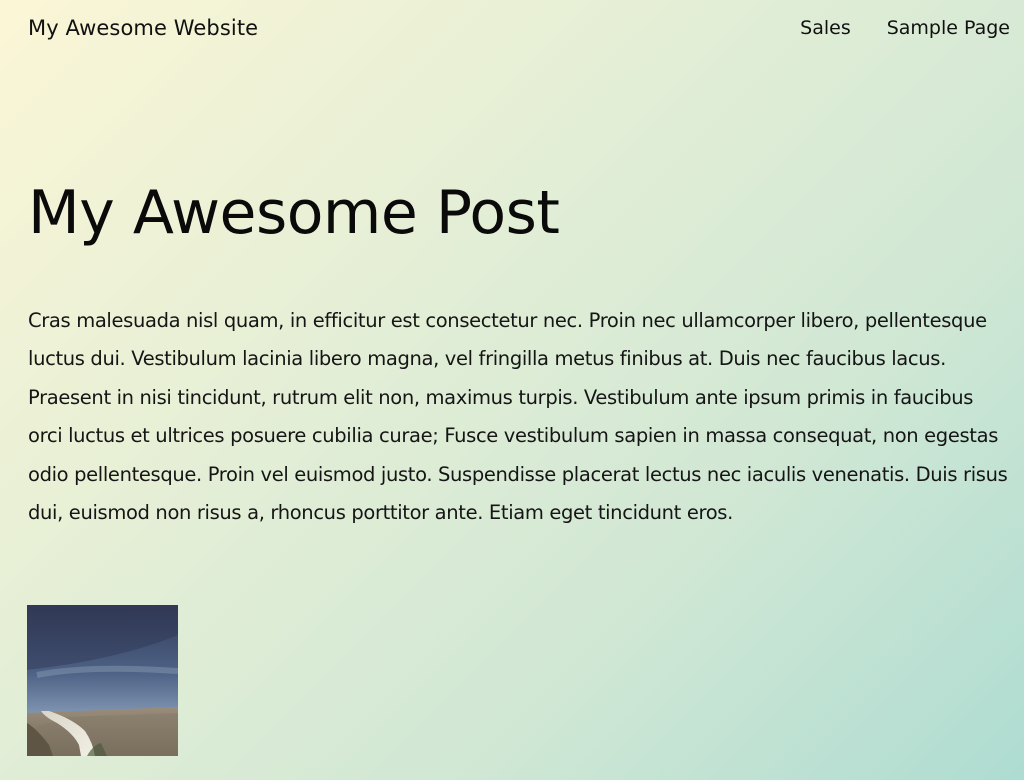  Describe the element at coordinates (948, 28) in the screenshot. I see `nav-link-sample-page: Sample Page` at that location.